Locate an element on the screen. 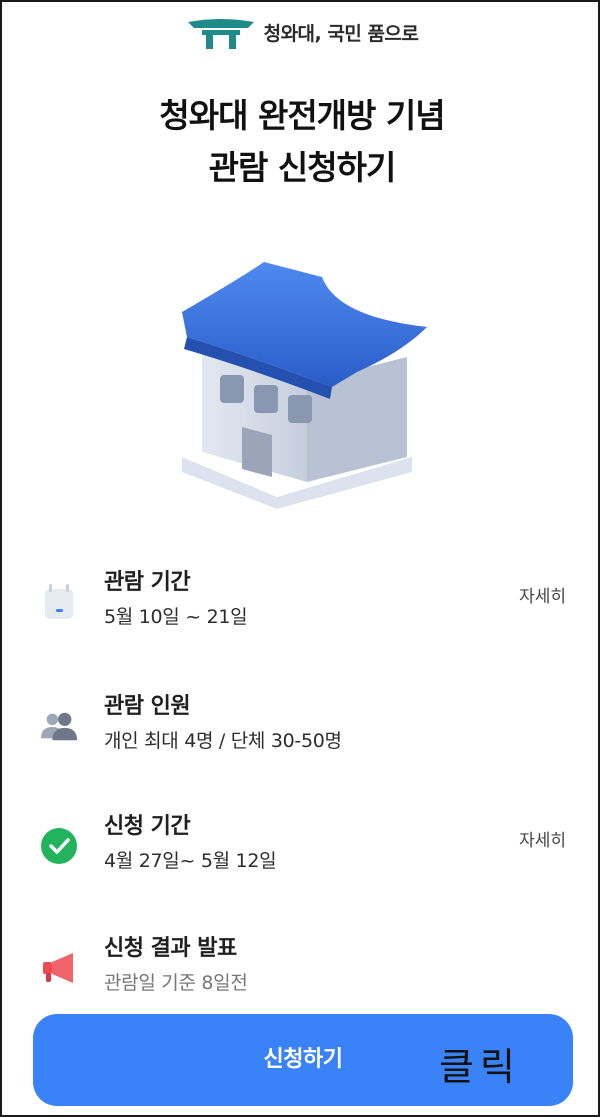 This screenshot has height=1117, width=600. calendar-icon is located at coordinates (59, 602).